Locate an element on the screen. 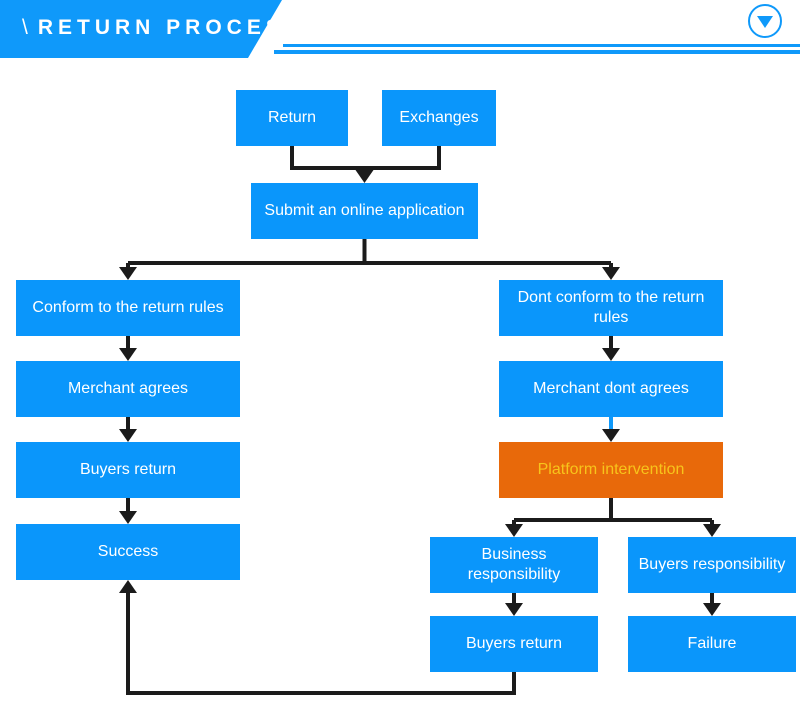 Image resolution: width=800 pixels, height=709 pixels. flow-node-platform-intervention: Platform intervention is located at coordinates (611, 470).